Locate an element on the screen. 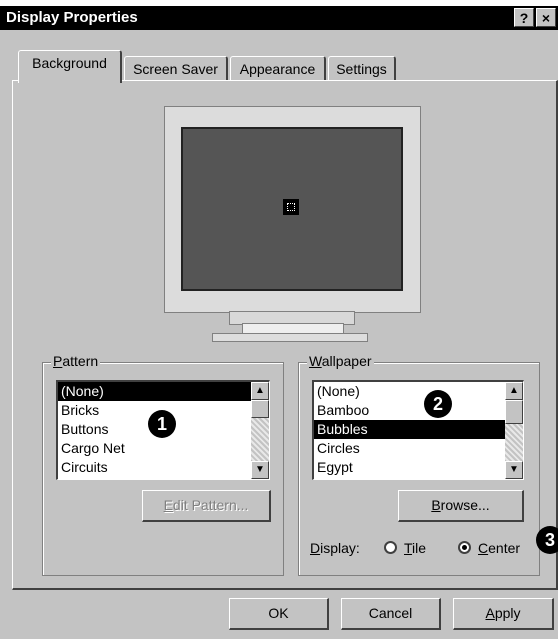 This screenshot has width=558, height=639. pattern-item: Circuits is located at coordinates (163, 467).